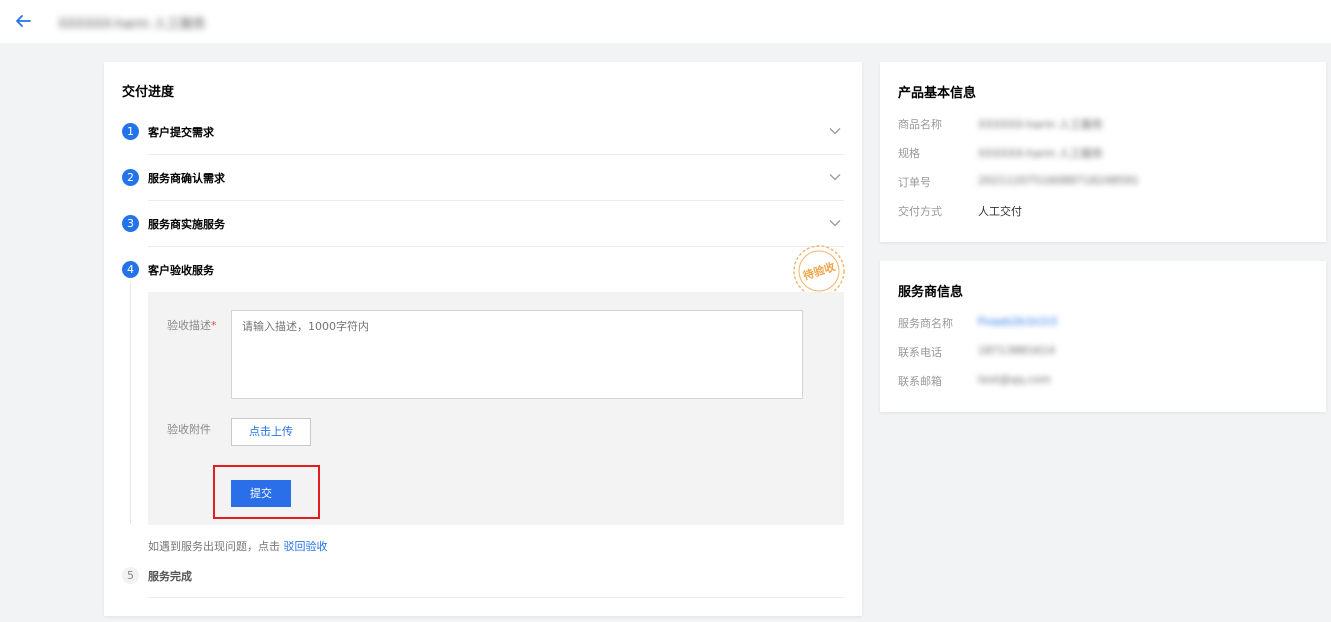  What do you see at coordinates (1000, 153) in the screenshot?
I see `info-row-spec: 规格 XXXXXX-harm 人工服务` at bounding box center [1000, 153].